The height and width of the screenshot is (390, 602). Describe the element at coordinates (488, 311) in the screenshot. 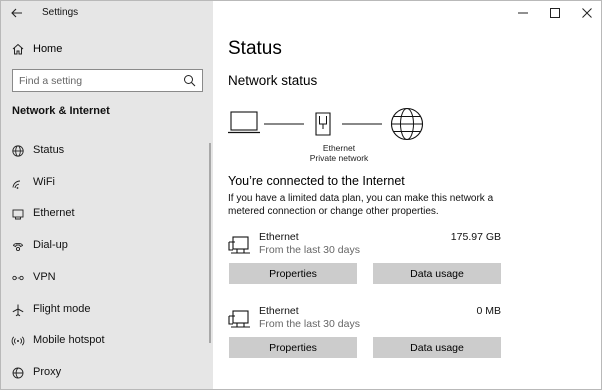

I see `adapter-data-usage: 0 MB` at that location.